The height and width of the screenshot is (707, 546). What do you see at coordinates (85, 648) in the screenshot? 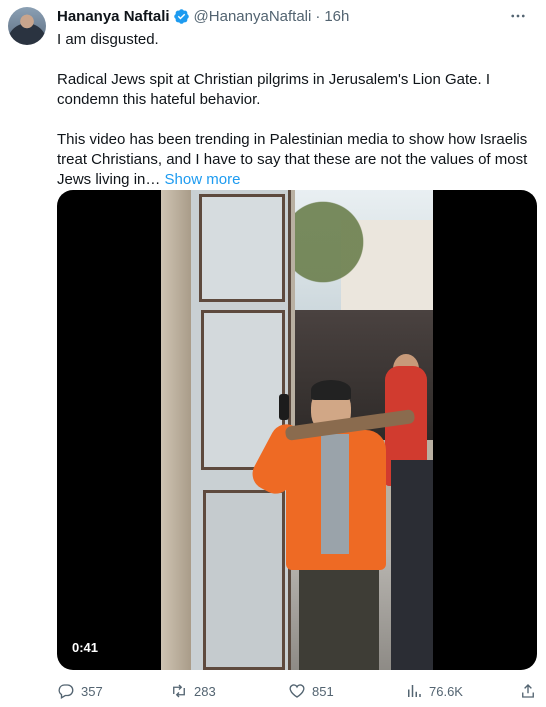
I see `video-duration: 0:41` at bounding box center [85, 648].